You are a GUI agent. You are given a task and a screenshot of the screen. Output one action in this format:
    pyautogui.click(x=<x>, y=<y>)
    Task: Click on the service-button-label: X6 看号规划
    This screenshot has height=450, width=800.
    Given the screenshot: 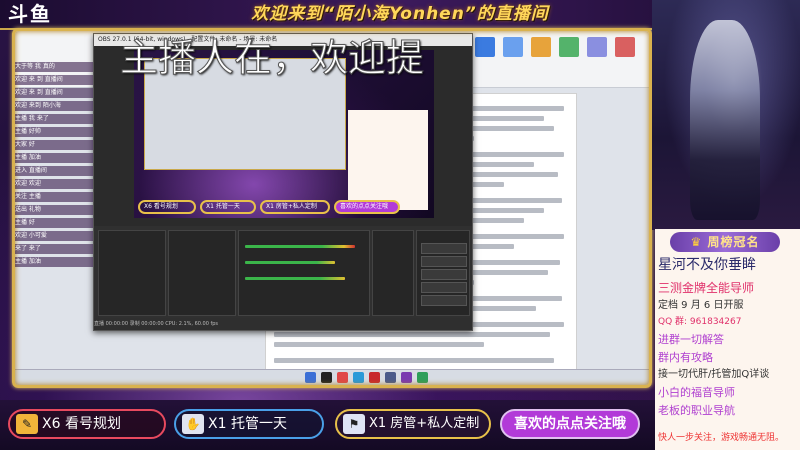 What is the action you would take?
    pyautogui.click(x=81, y=424)
    